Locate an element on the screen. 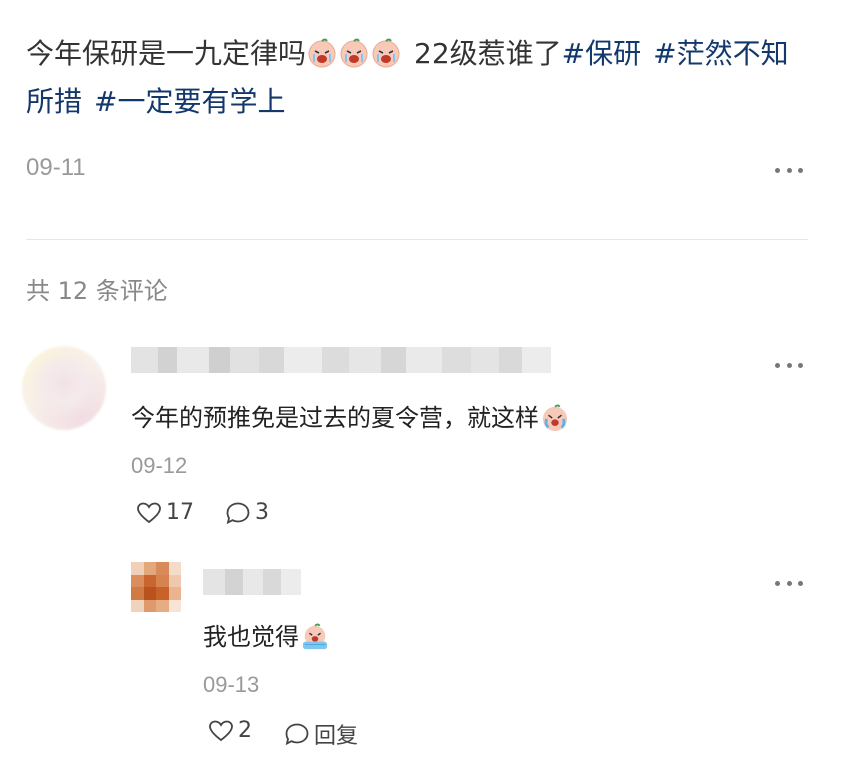  comment-count: 共 12 条评论 is located at coordinates (97, 291).